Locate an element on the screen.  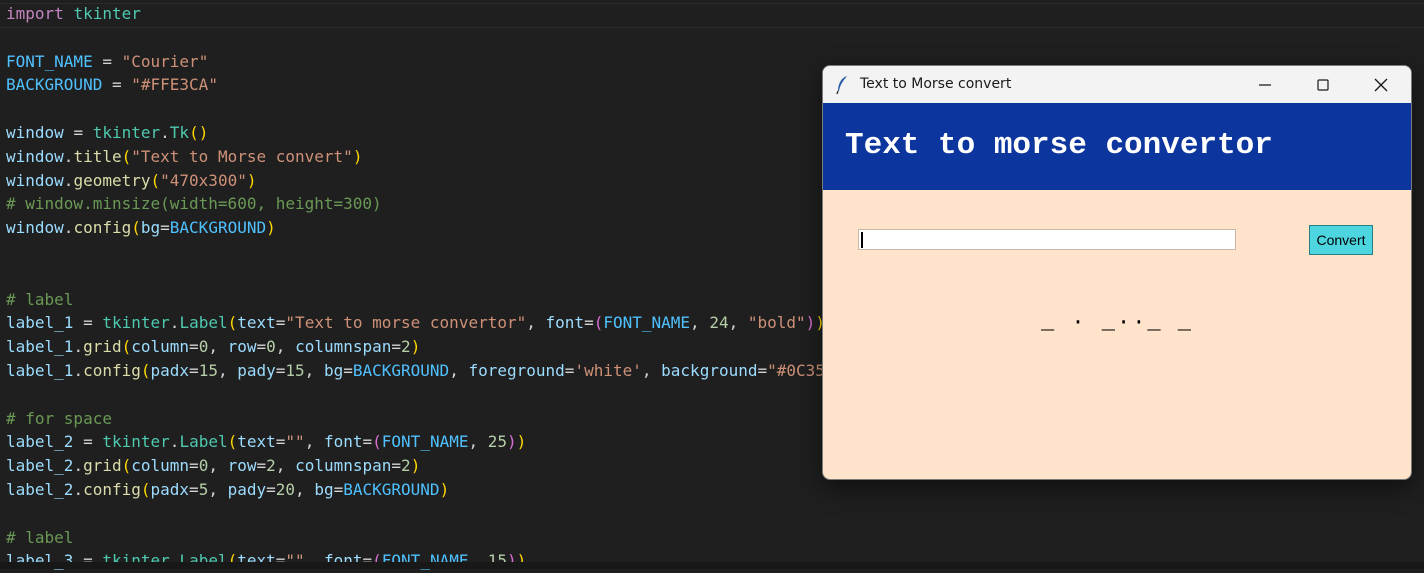
header-label: Text to morse convertor is located at coordinates (1059, 145).